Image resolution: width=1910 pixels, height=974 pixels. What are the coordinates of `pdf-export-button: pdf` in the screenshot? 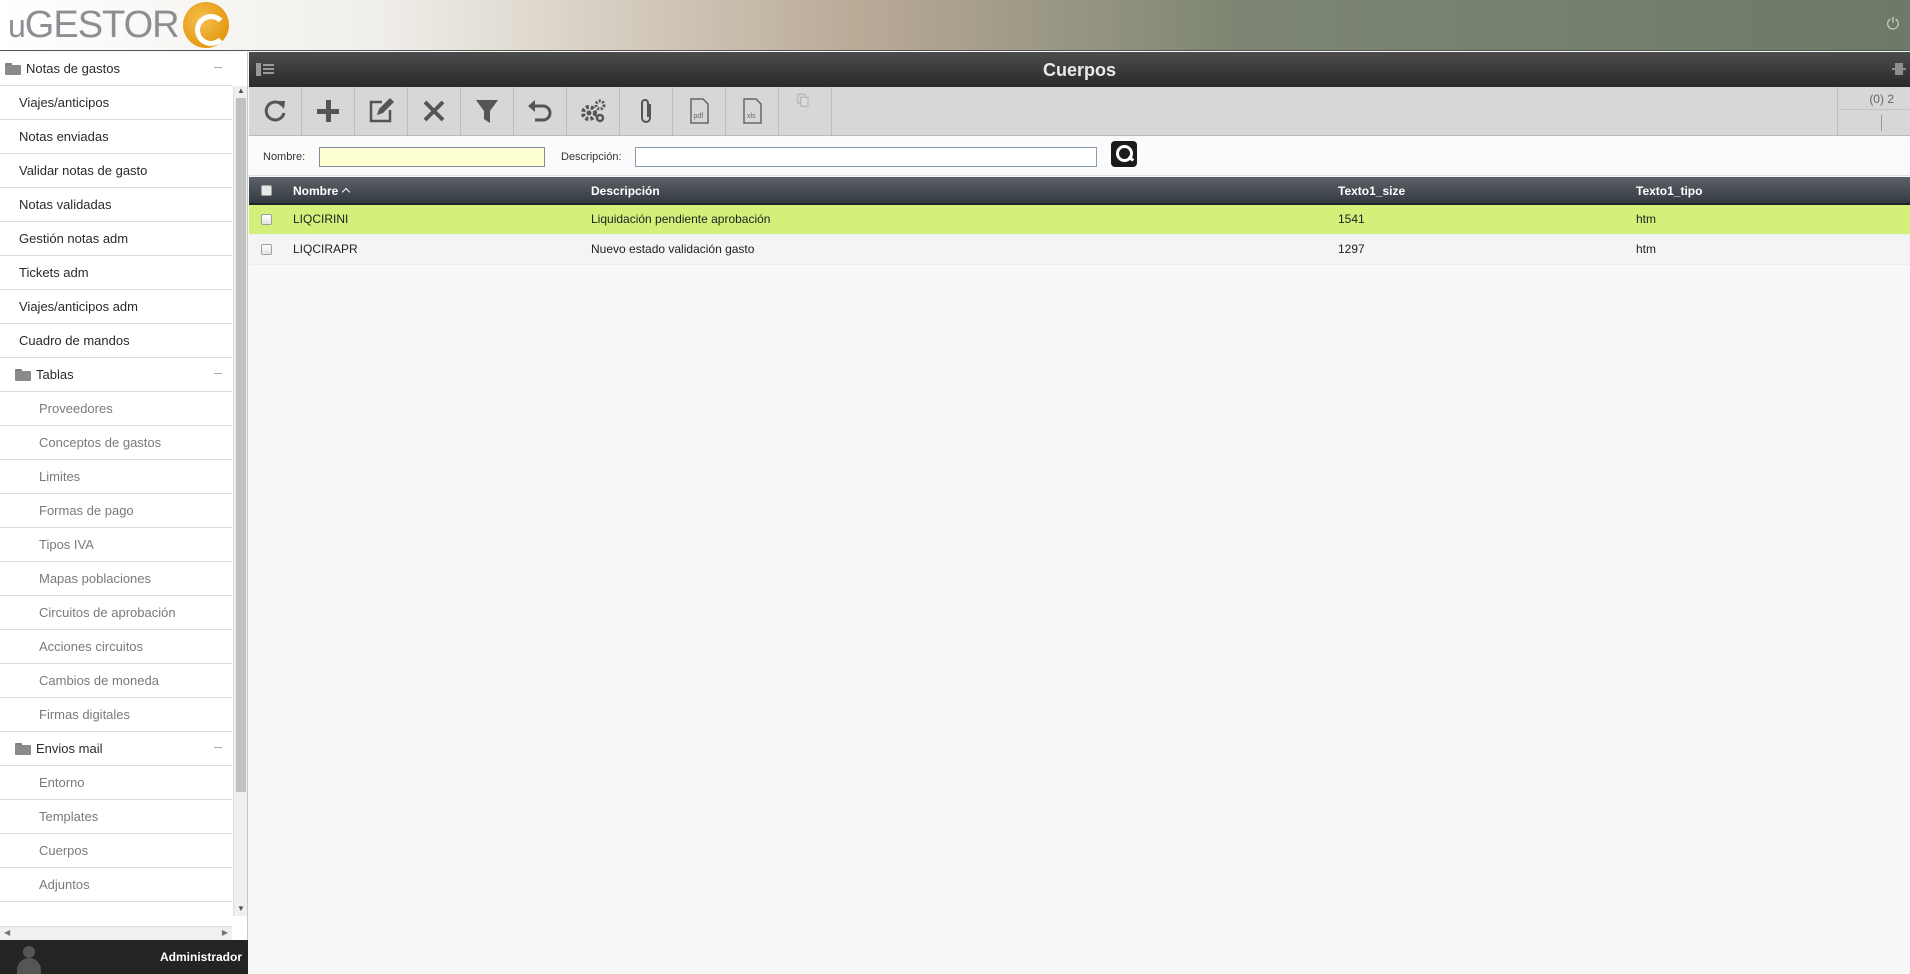 It's located at (699, 111).